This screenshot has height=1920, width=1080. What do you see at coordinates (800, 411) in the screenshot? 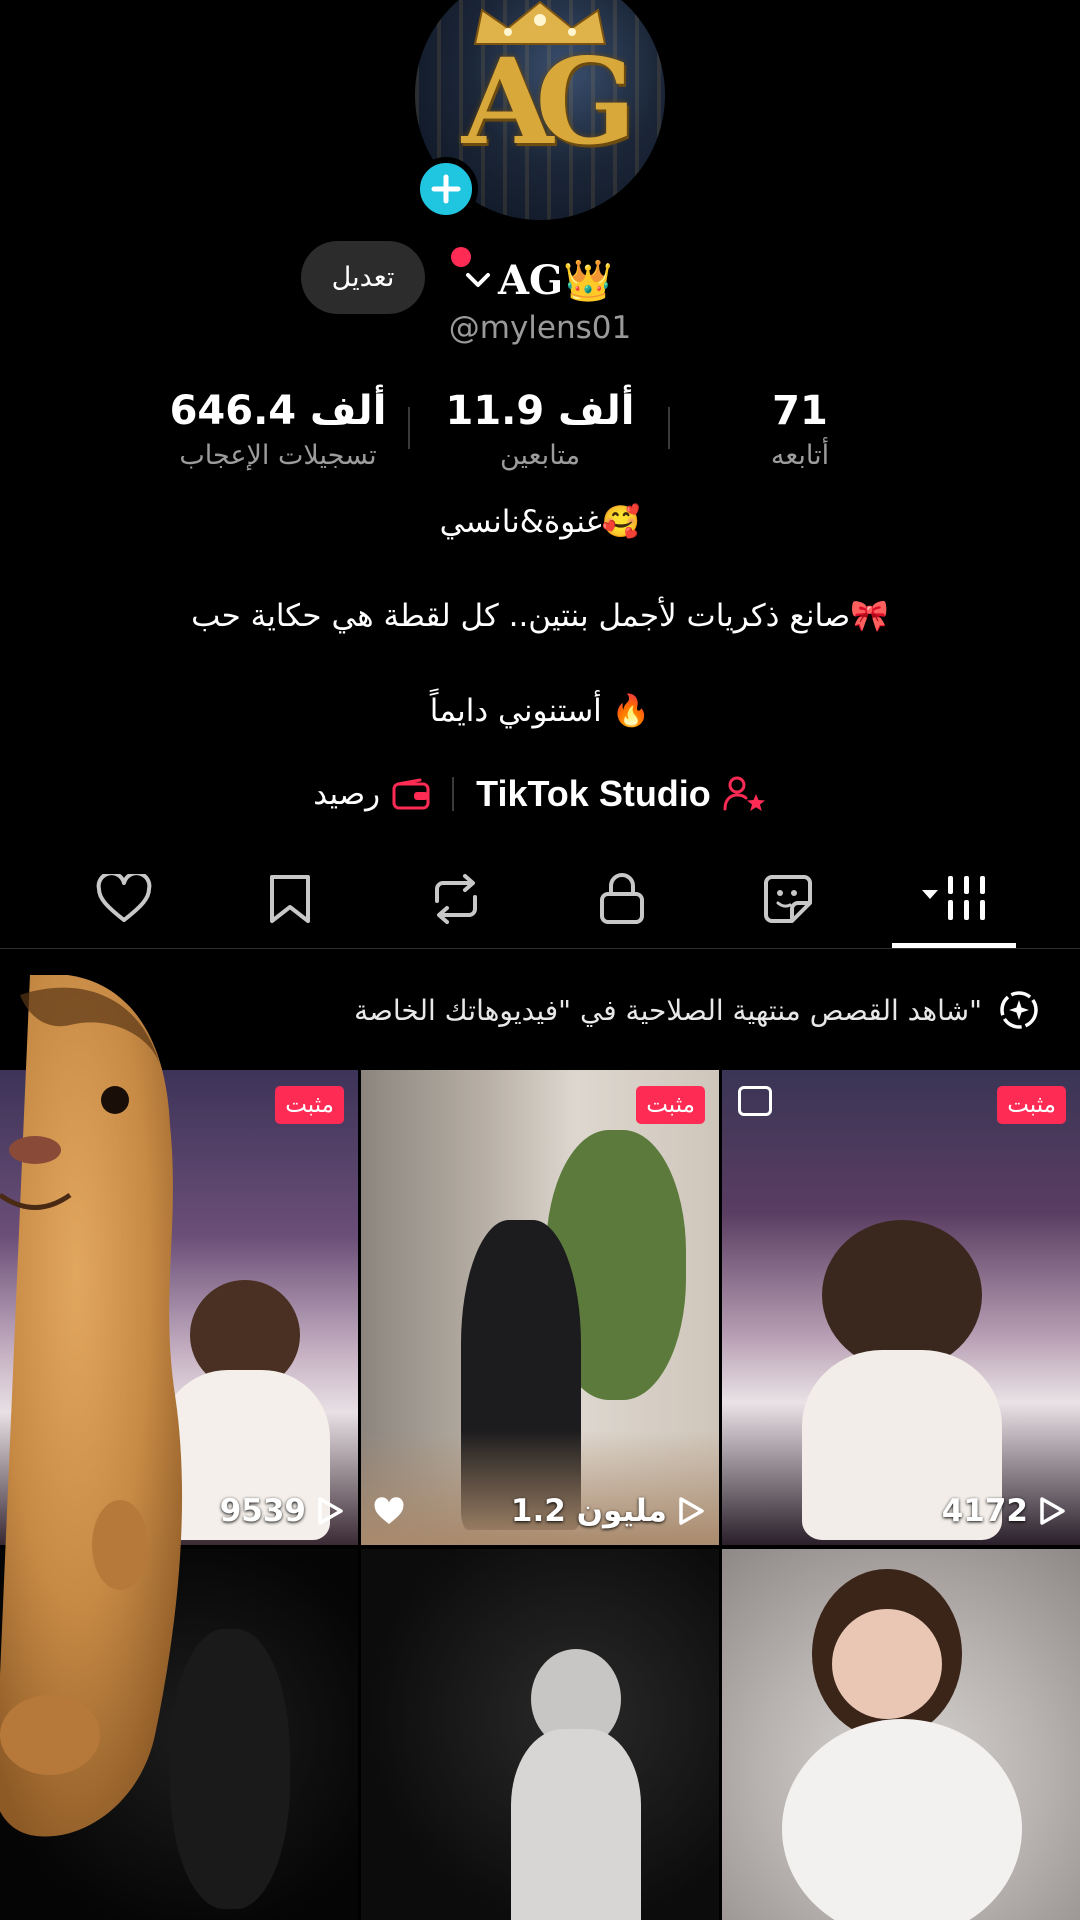
I see `following-count: 71` at bounding box center [800, 411].